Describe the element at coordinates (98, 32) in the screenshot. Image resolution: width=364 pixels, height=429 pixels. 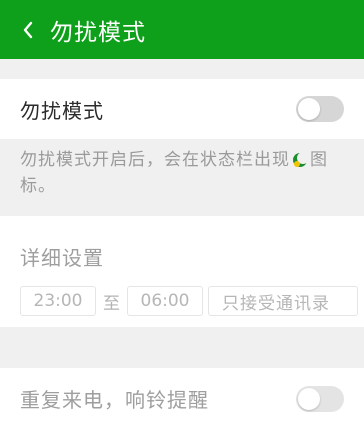
I see `page-title: 勿扰模式` at that location.